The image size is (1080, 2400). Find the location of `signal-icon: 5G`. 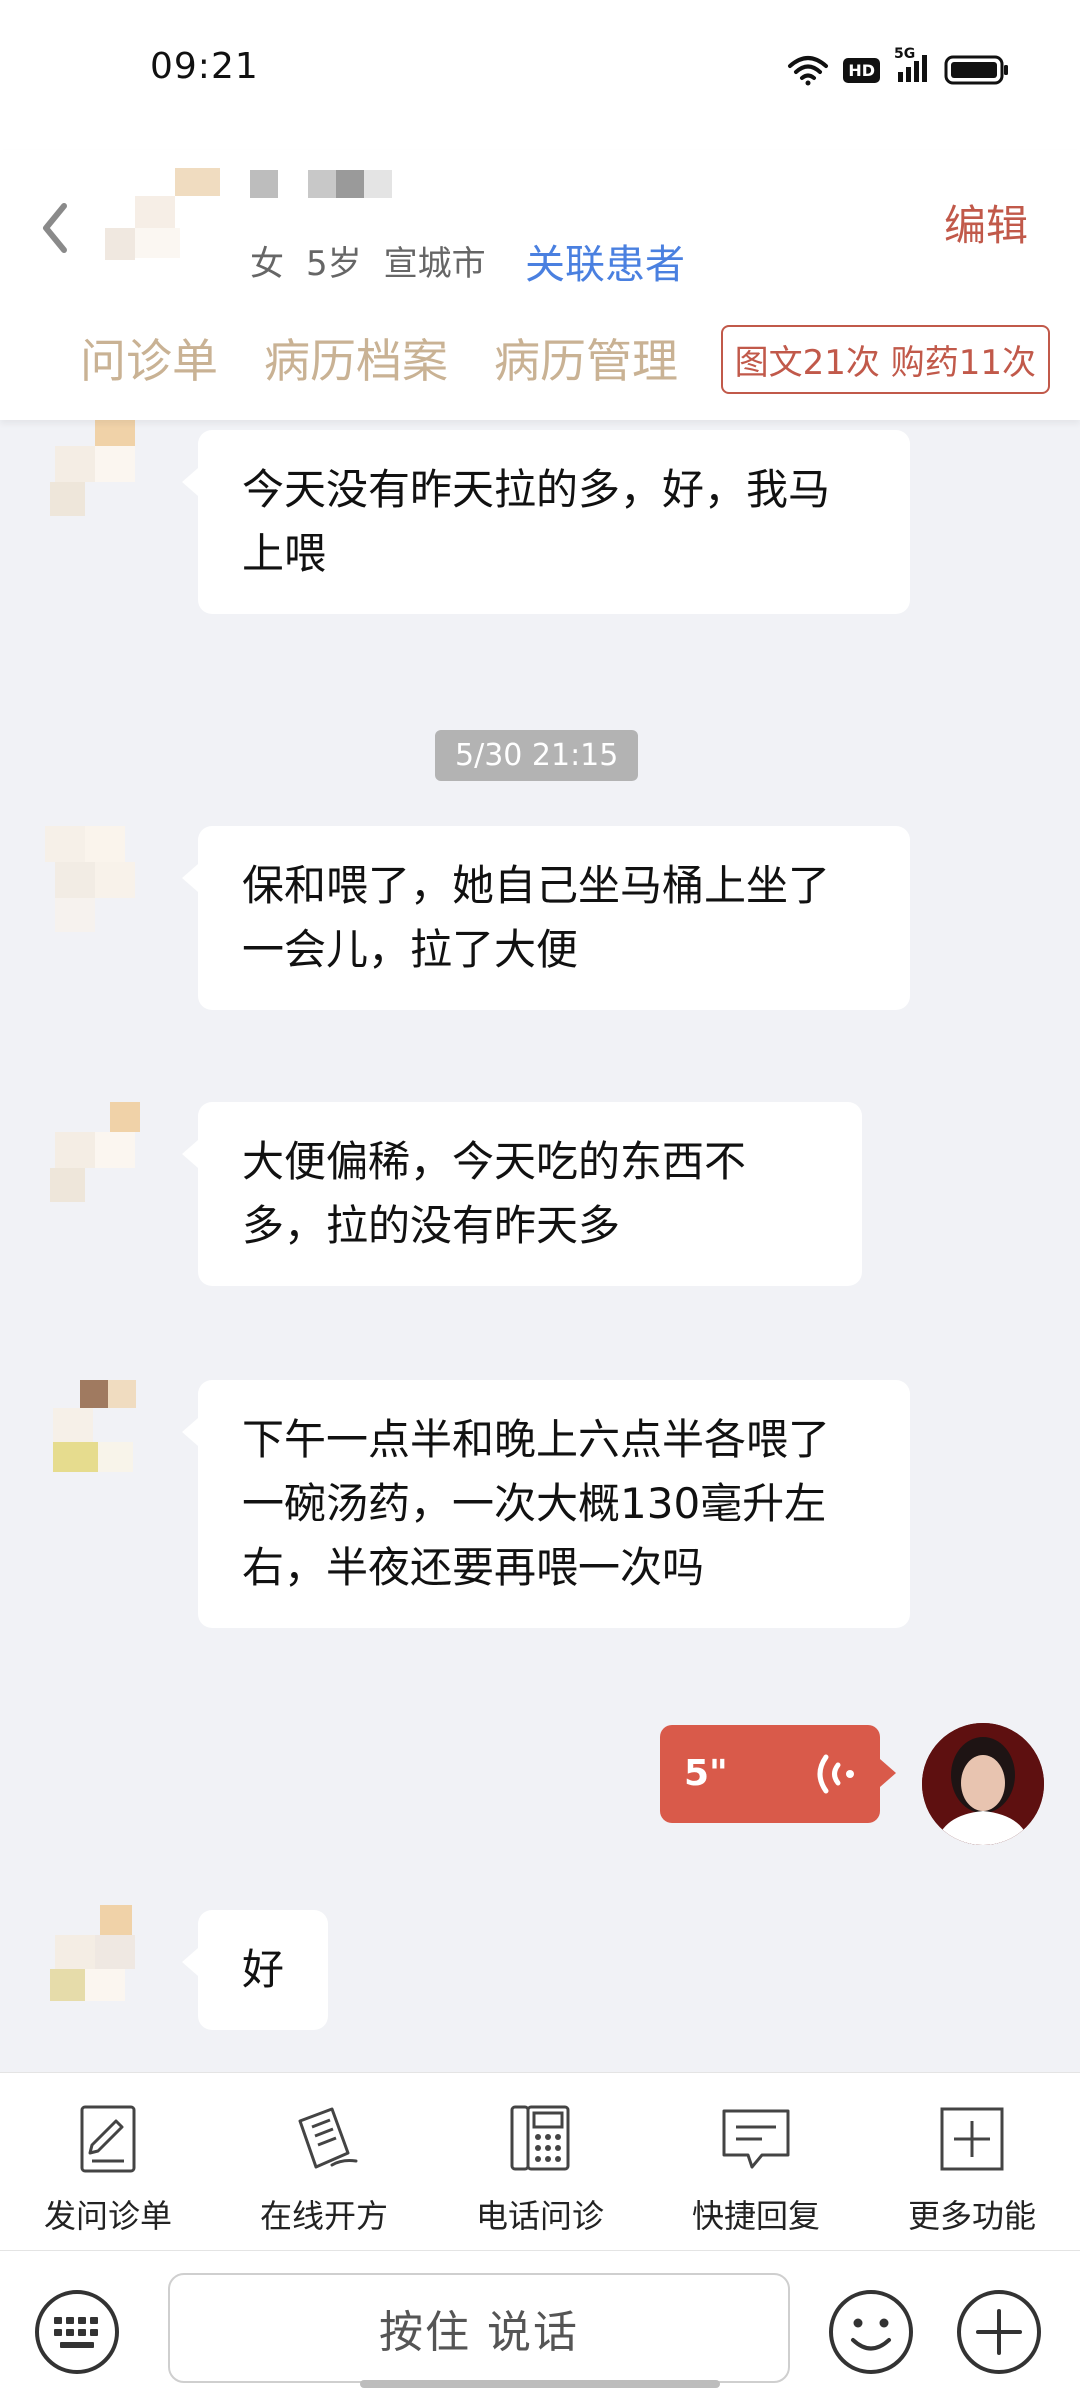

signal-icon: 5G is located at coordinates (912, 67).